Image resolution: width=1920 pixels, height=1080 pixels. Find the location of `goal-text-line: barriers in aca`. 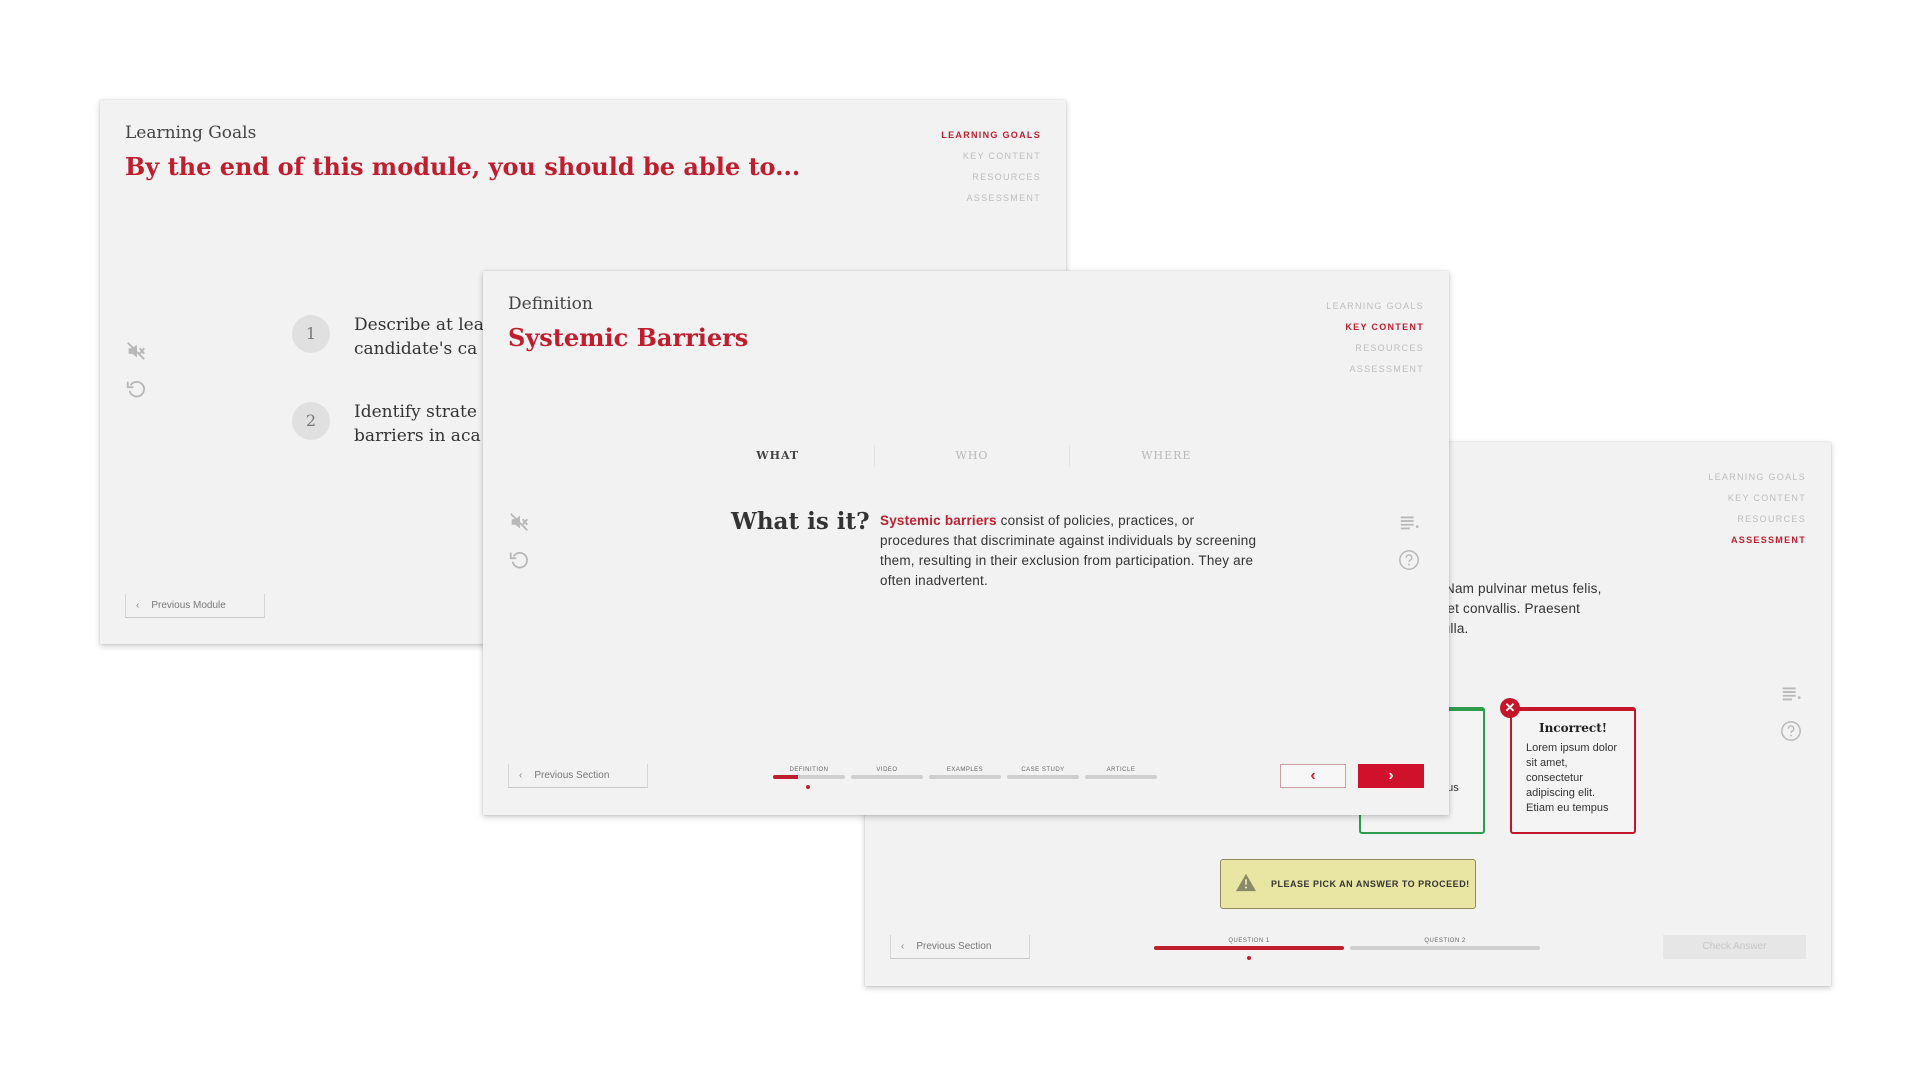

goal-text-line: barriers in aca is located at coordinates (417, 436).